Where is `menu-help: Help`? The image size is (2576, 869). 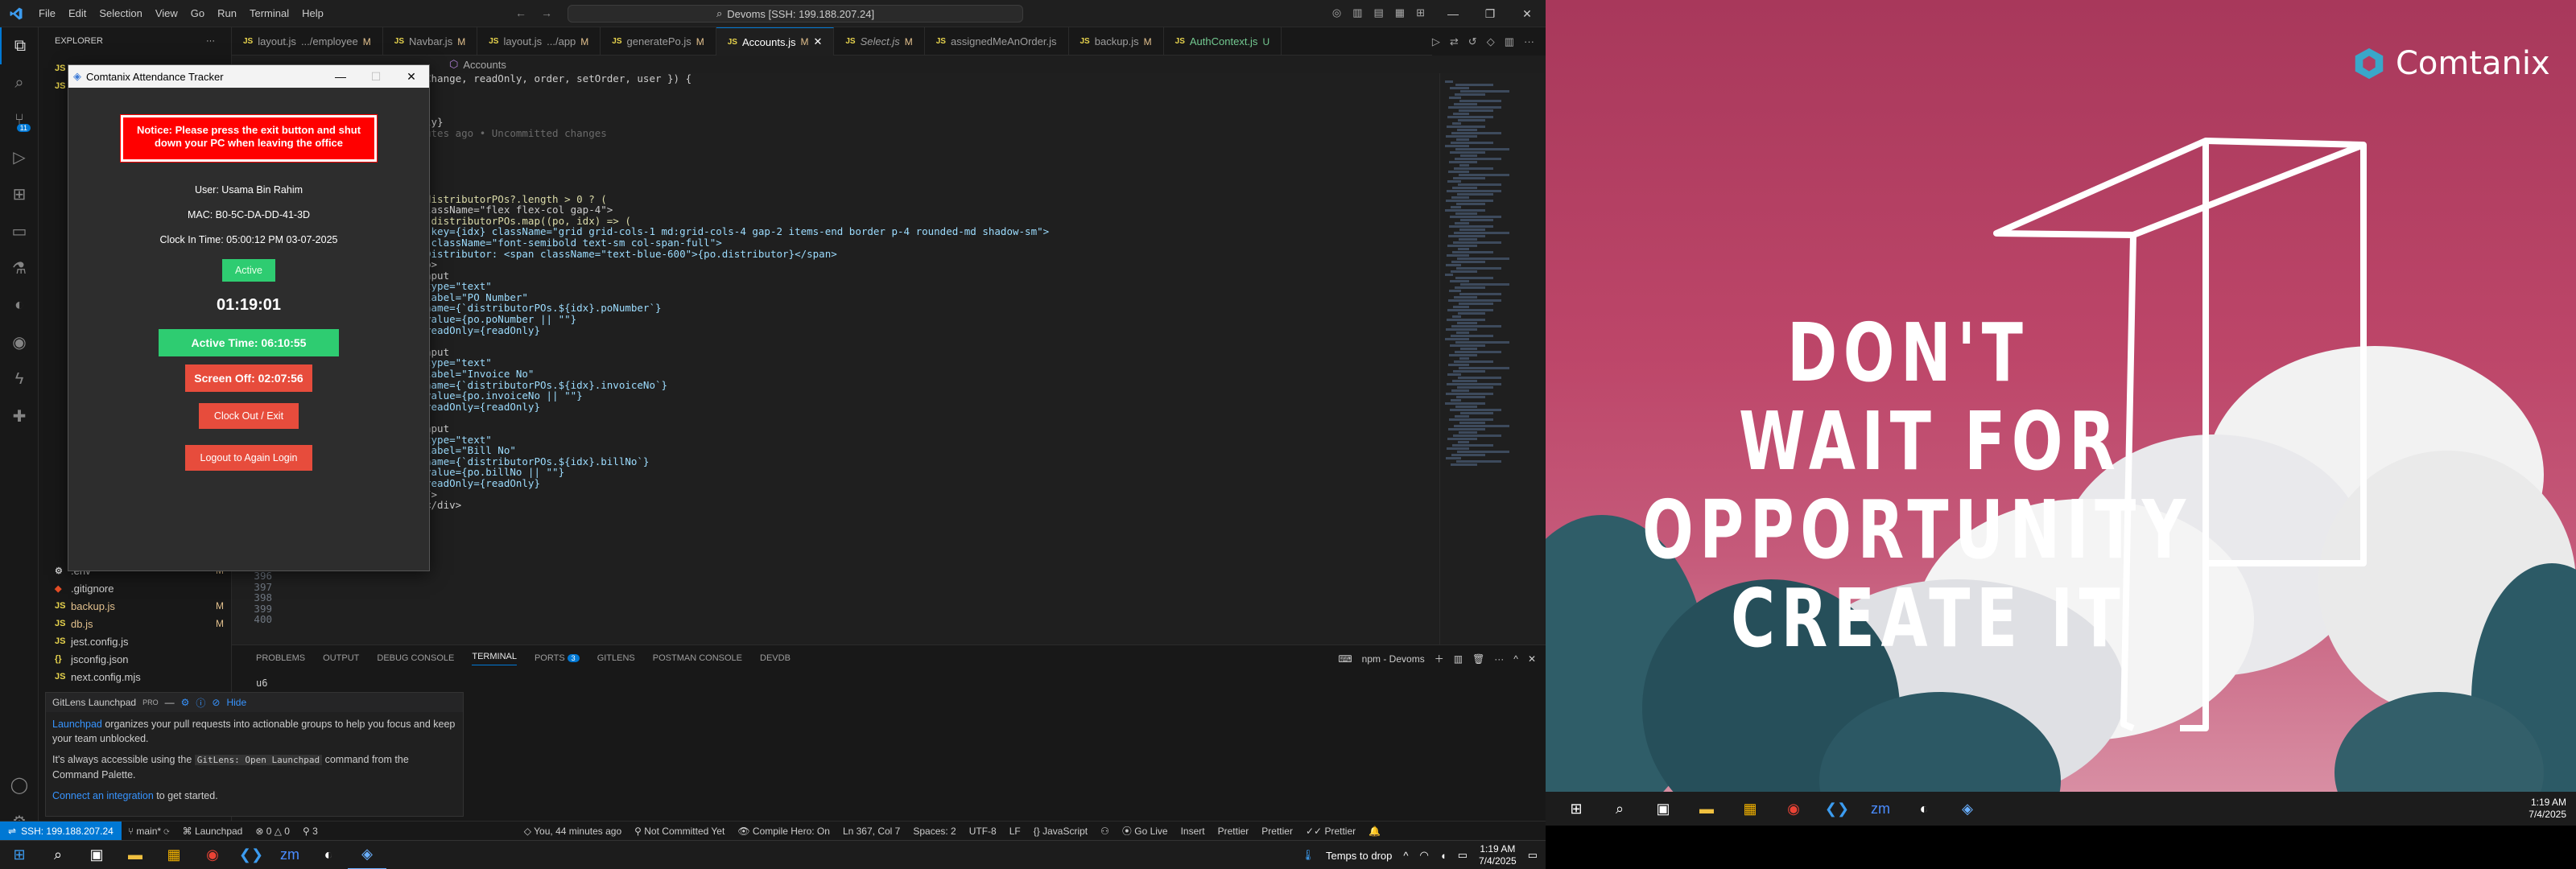
menu-help: Help is located at coordinates (312, 13).